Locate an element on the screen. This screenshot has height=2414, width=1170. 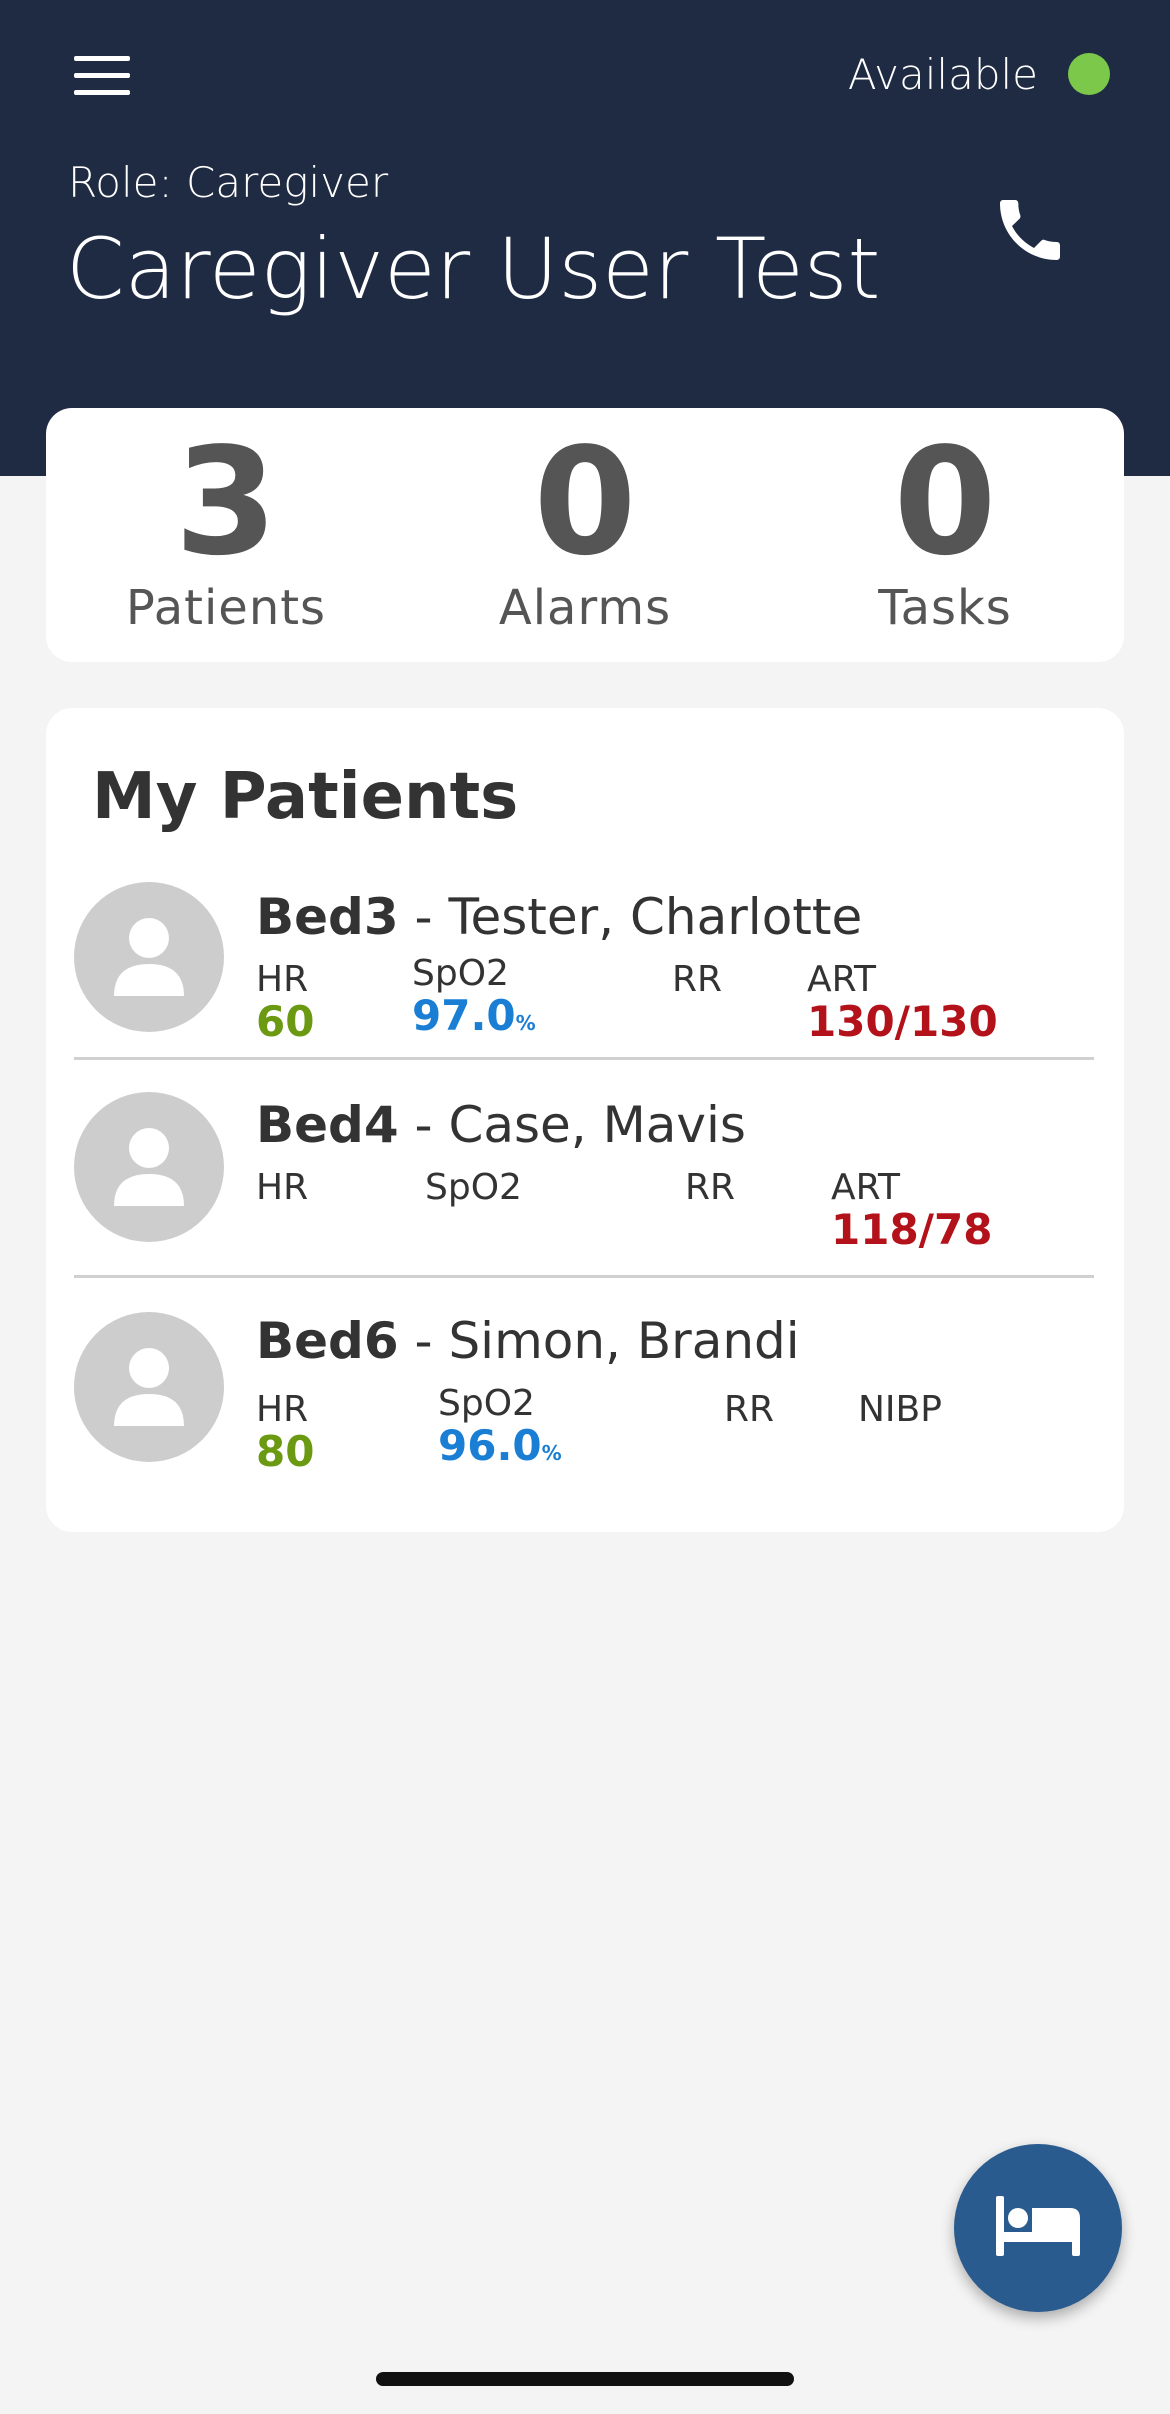
patients-count-tile: 3 Patients is located at coordinates (226, 529).